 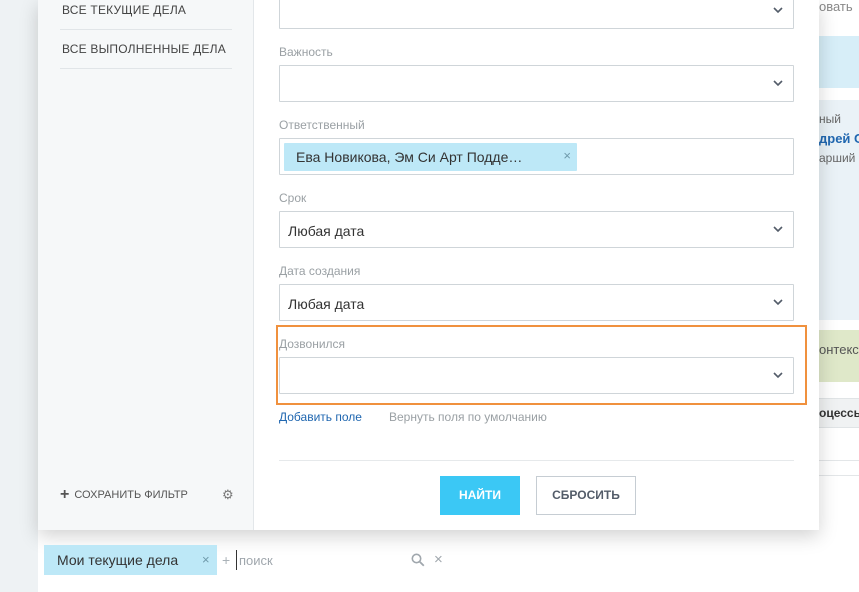 I want to click on background-grey-row: оцессы, so click(x=839, y=413).